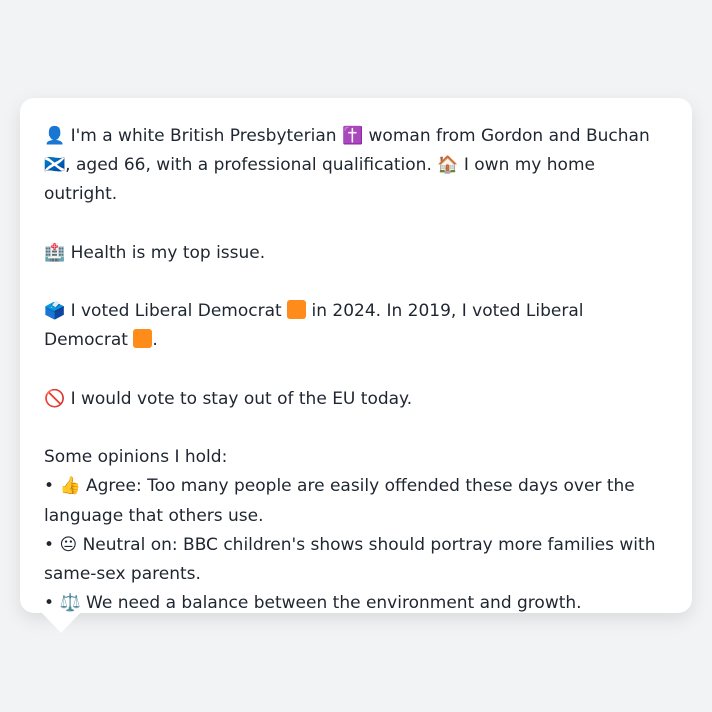 The width and height of the screenshot is (712, 712). What do you see at coordinates (509, 136) in the screenshot?
I see `identity-middle-text: woman from Gordon and Buchan` at bounding box center [509, 136].